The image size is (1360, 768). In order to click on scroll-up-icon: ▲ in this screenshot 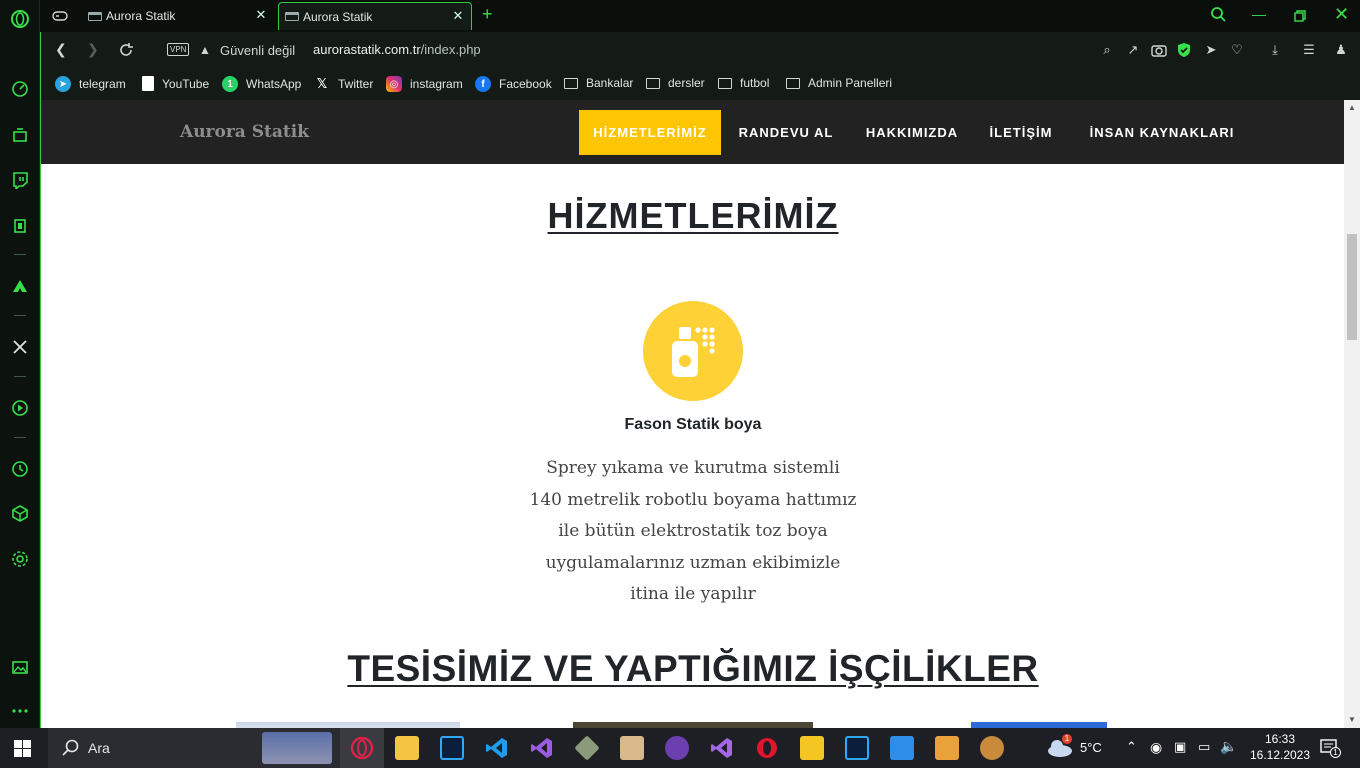, I will do `click(1352, 107)`.